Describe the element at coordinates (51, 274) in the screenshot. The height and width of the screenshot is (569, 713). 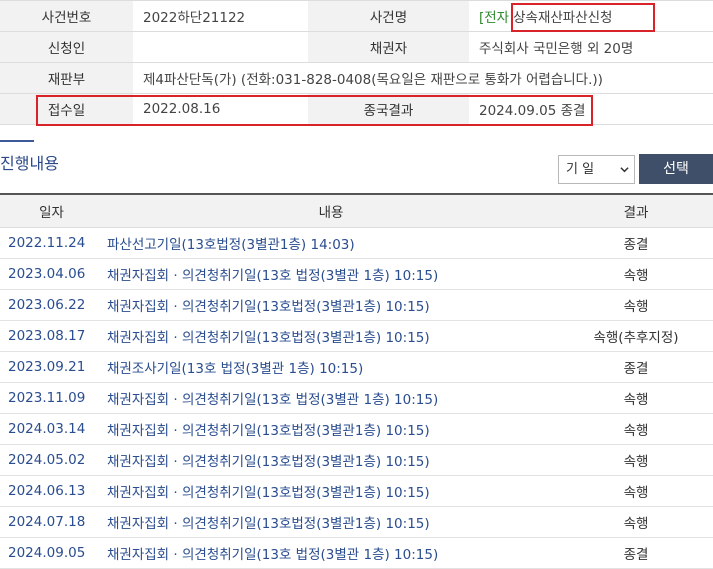
I see `row-date: 2023.04.06` at that location.